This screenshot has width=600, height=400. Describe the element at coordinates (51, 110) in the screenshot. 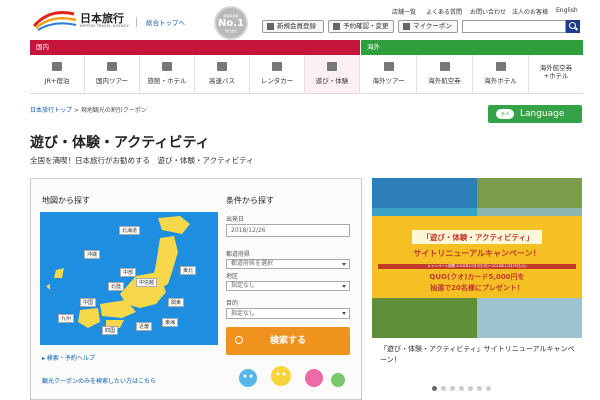

I see `breadcrumb-home: 日本旅行トップ` at that location.